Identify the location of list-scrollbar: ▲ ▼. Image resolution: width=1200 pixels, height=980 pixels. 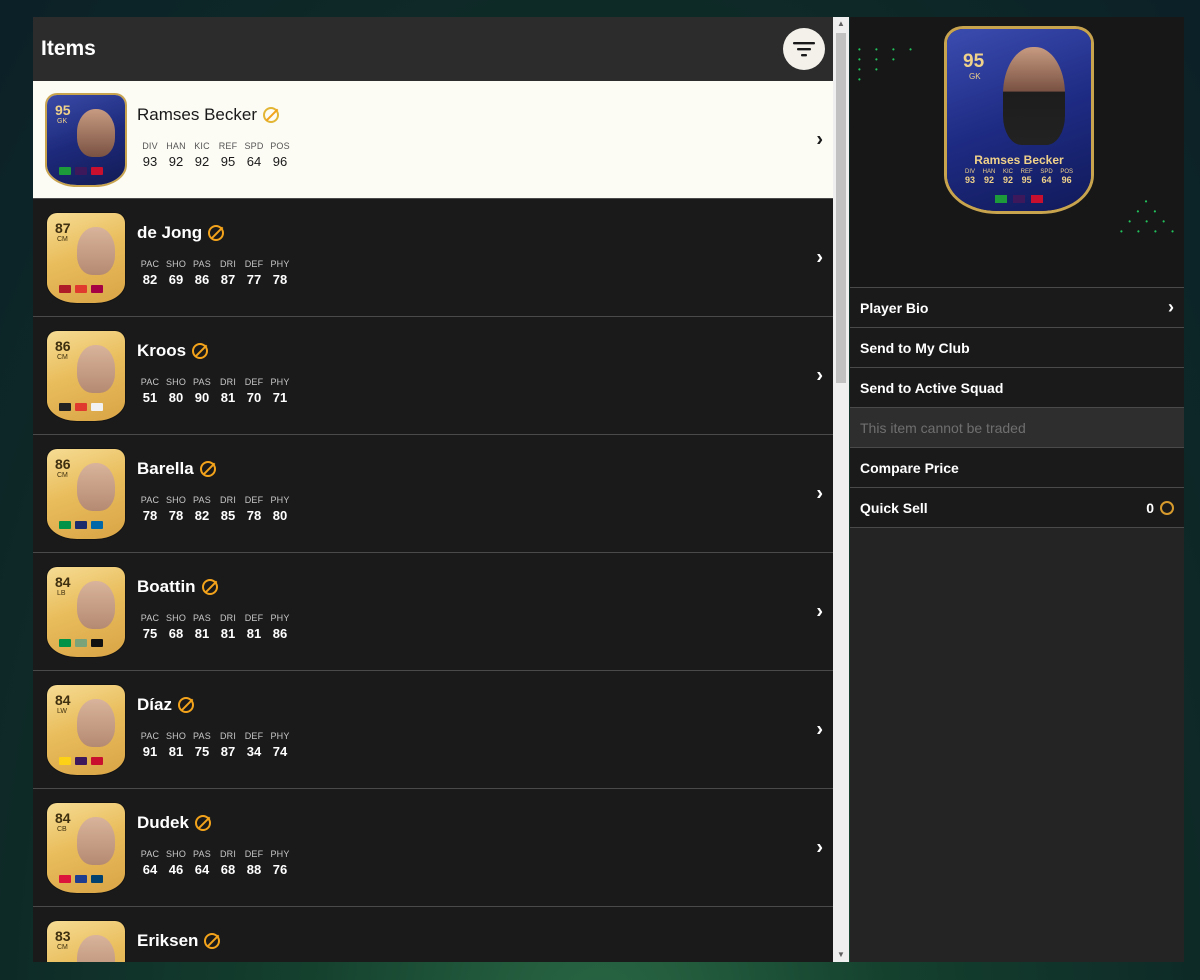
(841, 489).